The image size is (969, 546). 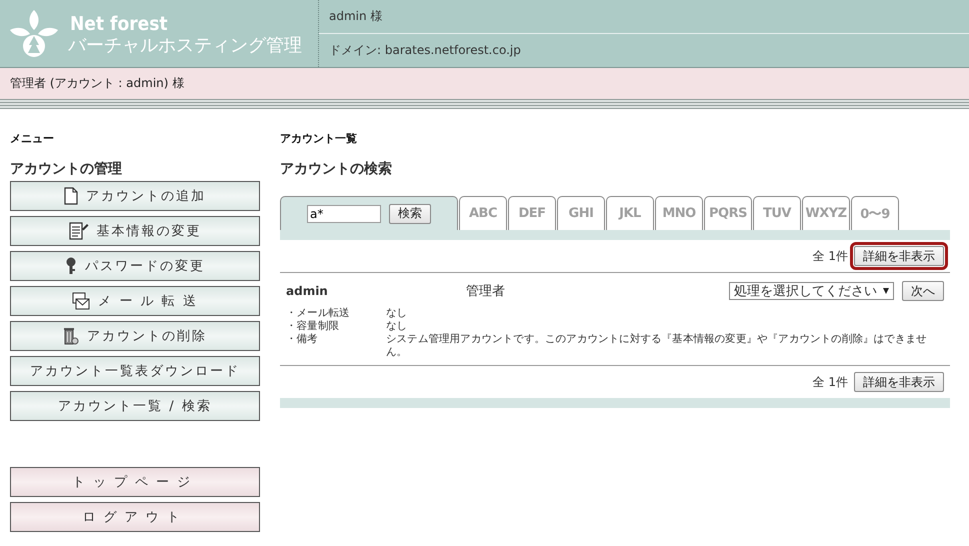 I want to click on caret-icon, so click(x=886, y=291).